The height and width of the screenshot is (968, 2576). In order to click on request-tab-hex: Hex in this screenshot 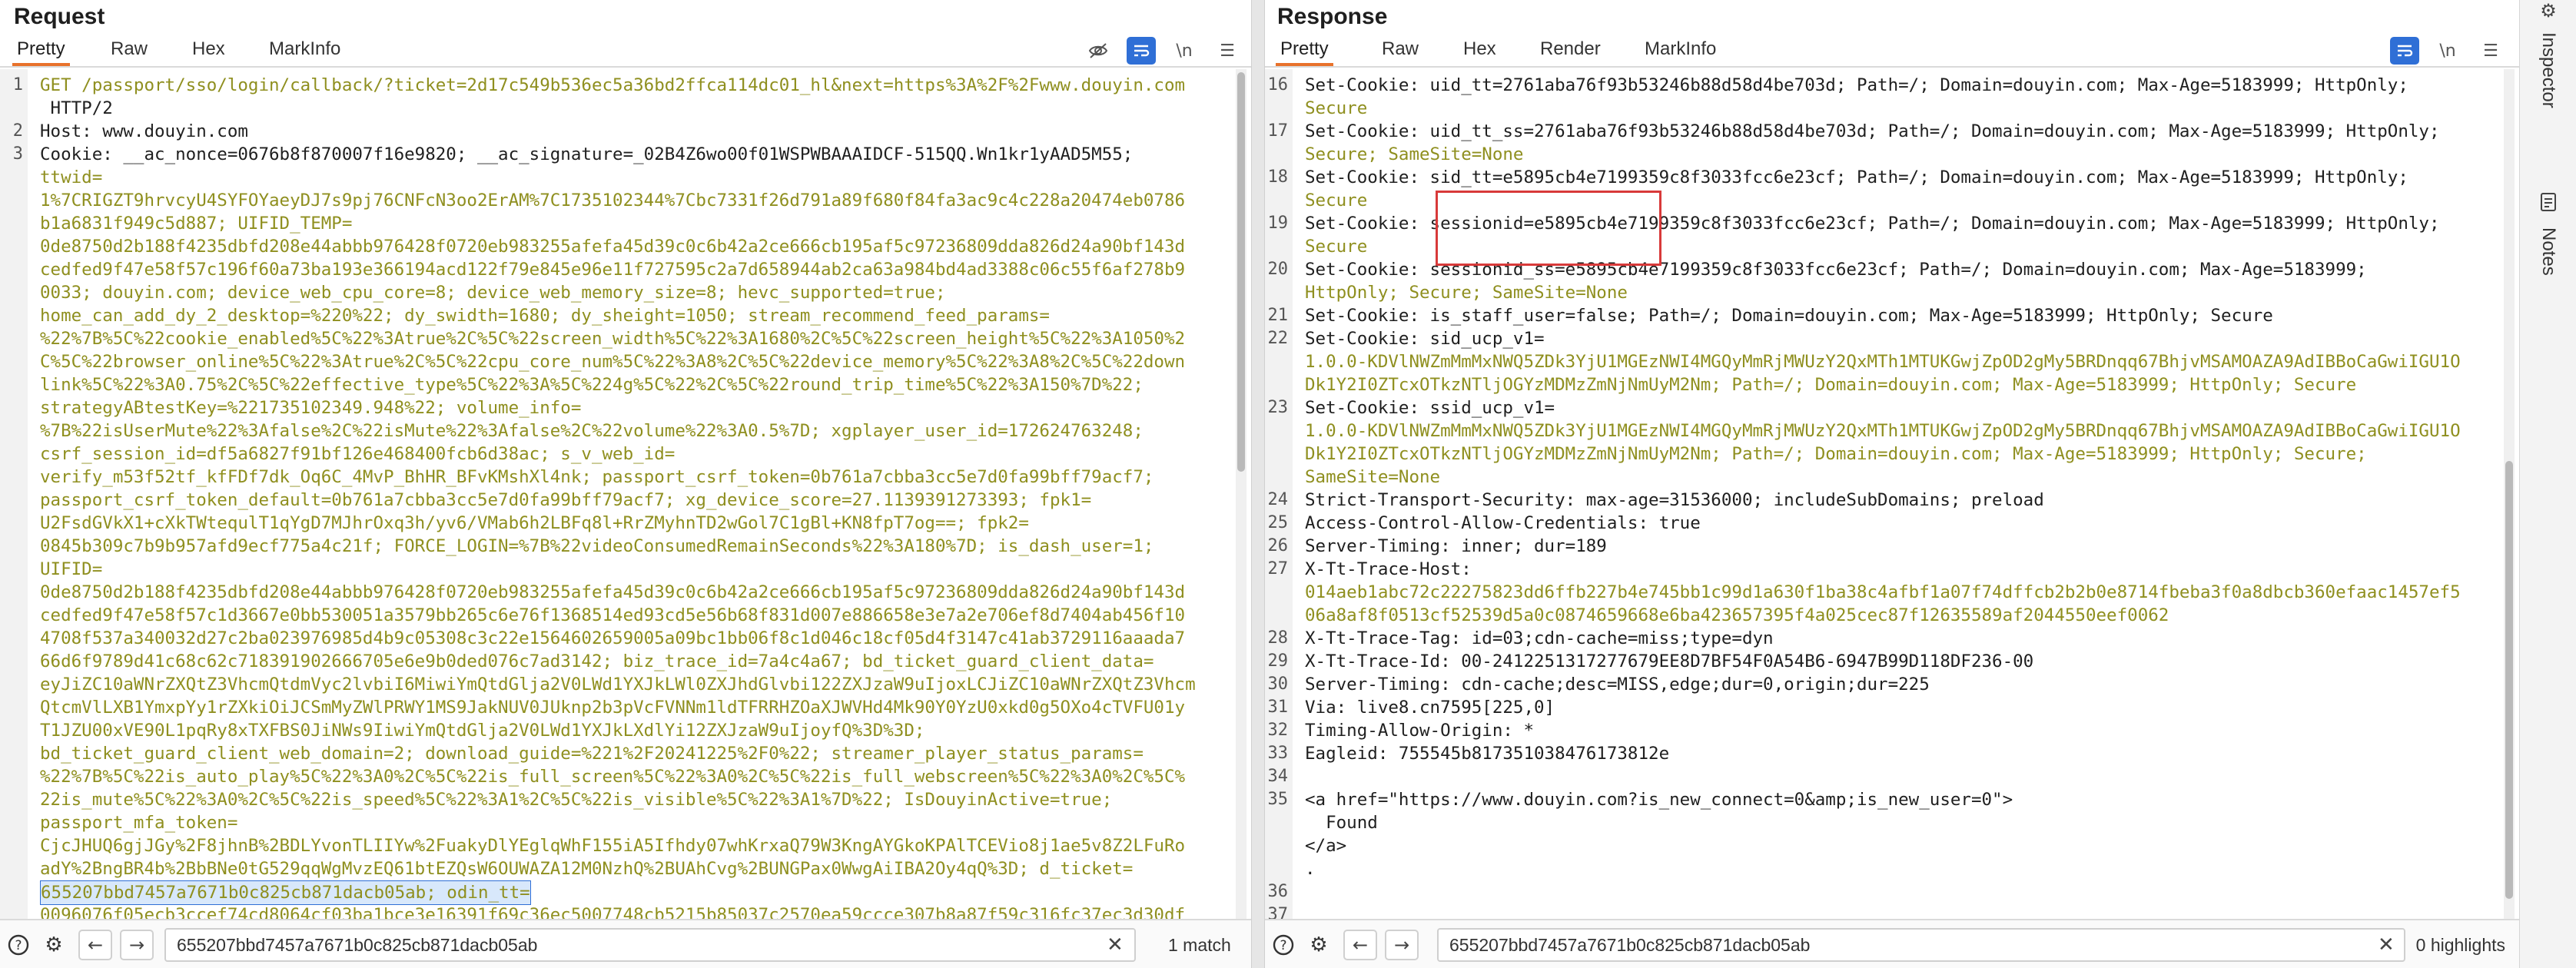, I will do `click(209, 50)`.